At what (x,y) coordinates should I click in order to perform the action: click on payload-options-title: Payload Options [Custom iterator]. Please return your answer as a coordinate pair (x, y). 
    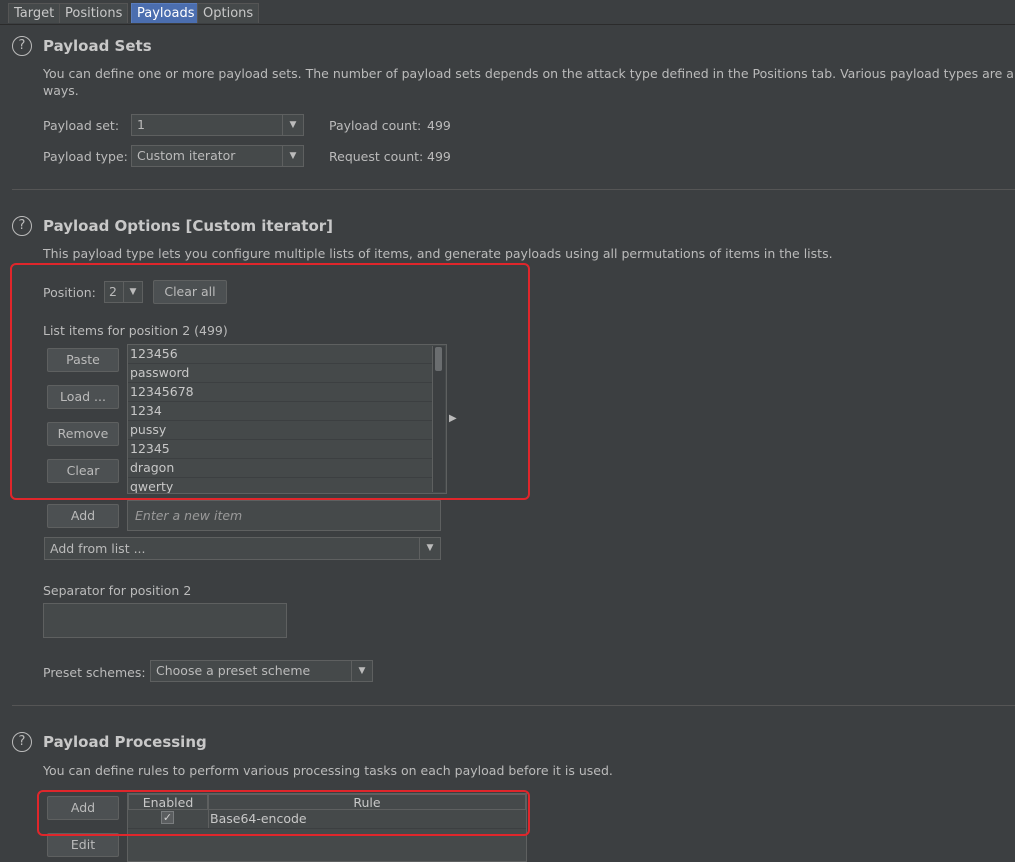
    Looking at the image, I should click on (188, 226).